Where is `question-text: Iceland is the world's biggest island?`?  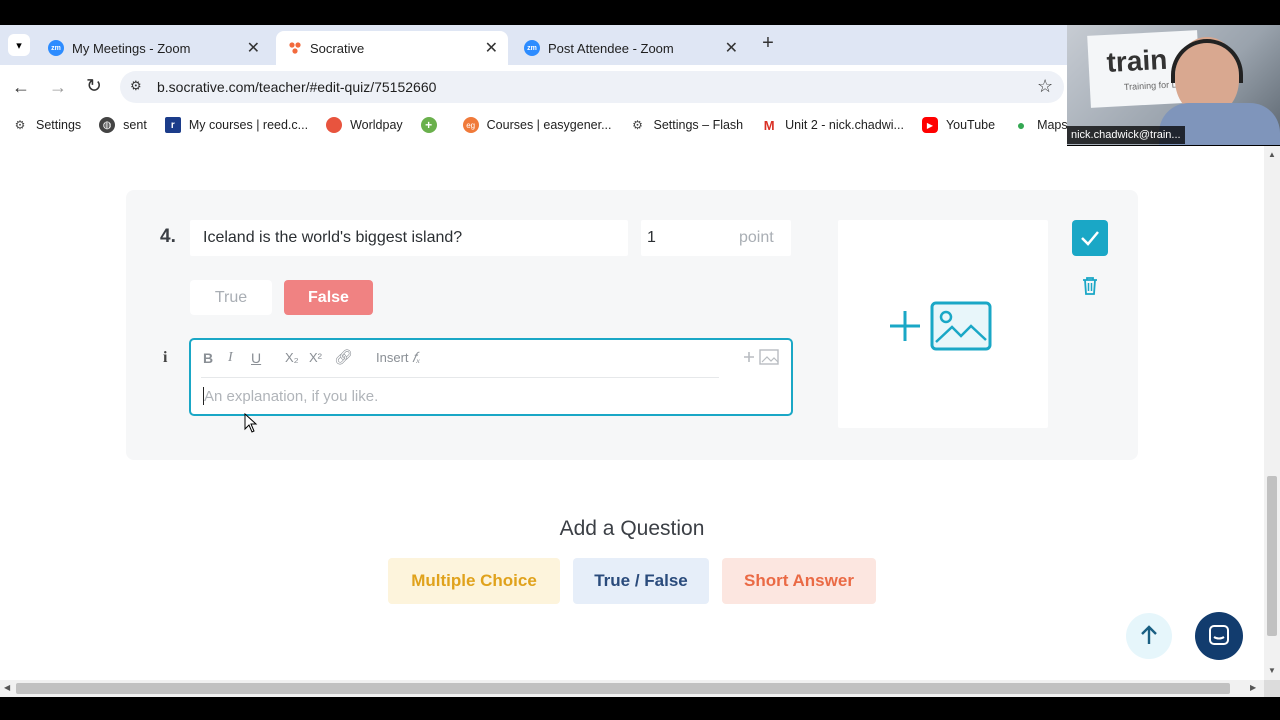
question-text: Iceland is the world's biggest island? is located at coordinates (333, 237).